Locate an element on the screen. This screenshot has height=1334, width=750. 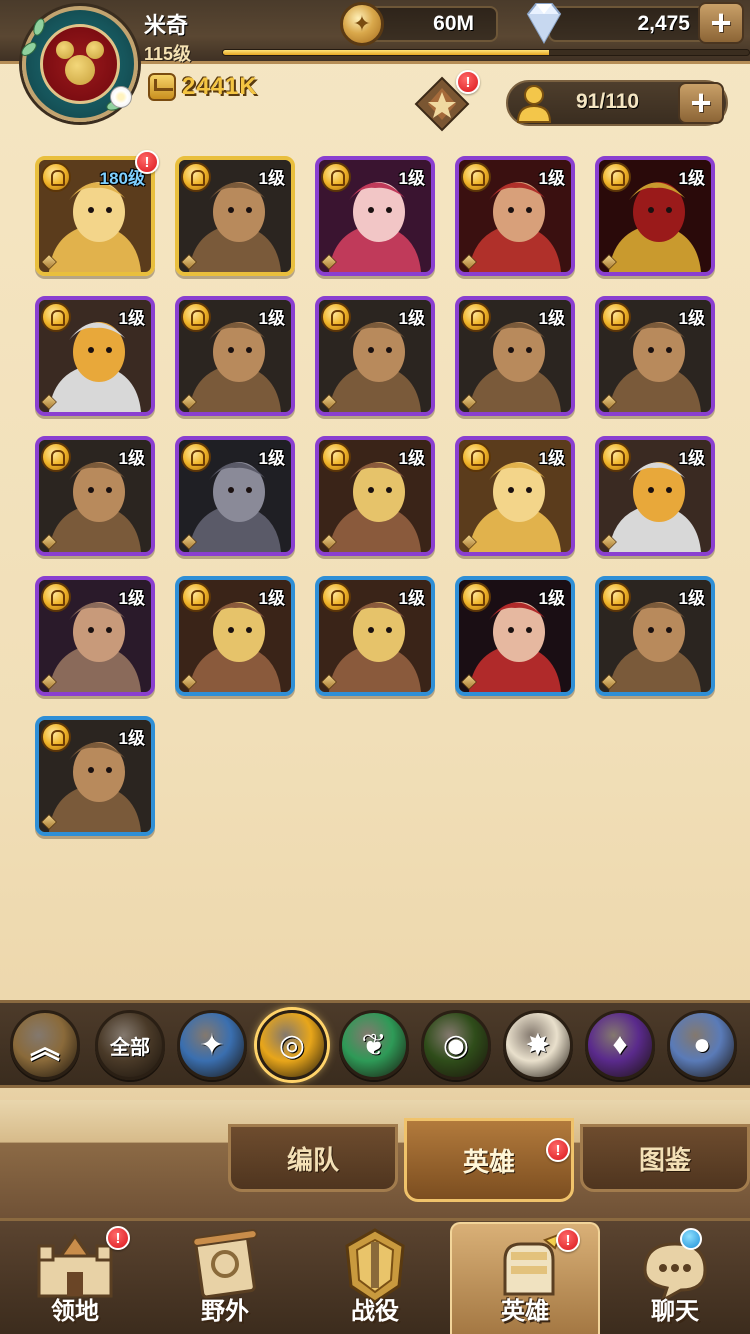
green-eye-icon: ◉ is located at coordinates (456, 1045).